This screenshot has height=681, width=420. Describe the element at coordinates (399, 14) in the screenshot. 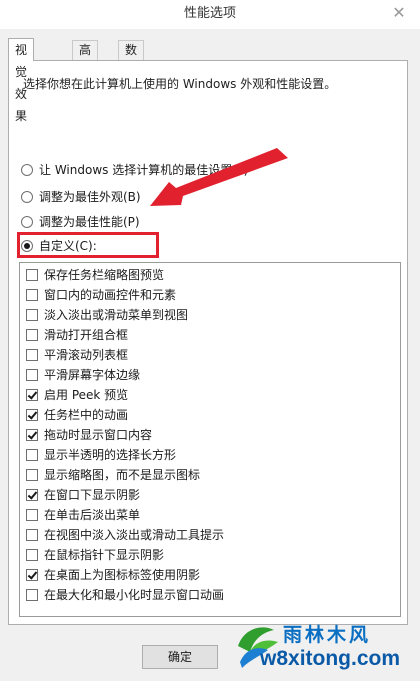

I see `close-icon: ✕` at that location.